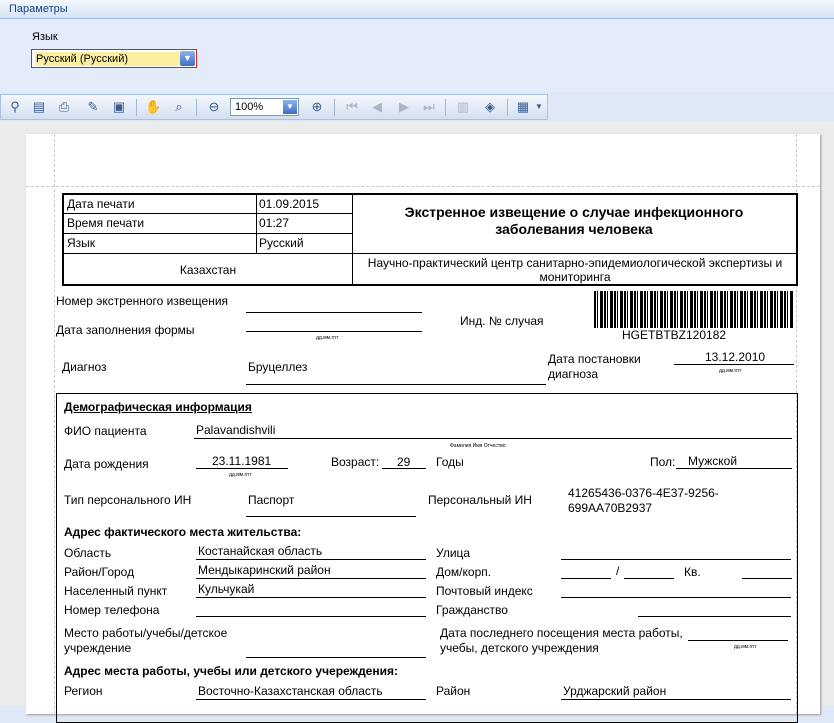 This screenshot has height=723, width=834. Describe the element at coordinates (429, 107) in the screenshot. I see `last-page-icon: ⏭` at that location.